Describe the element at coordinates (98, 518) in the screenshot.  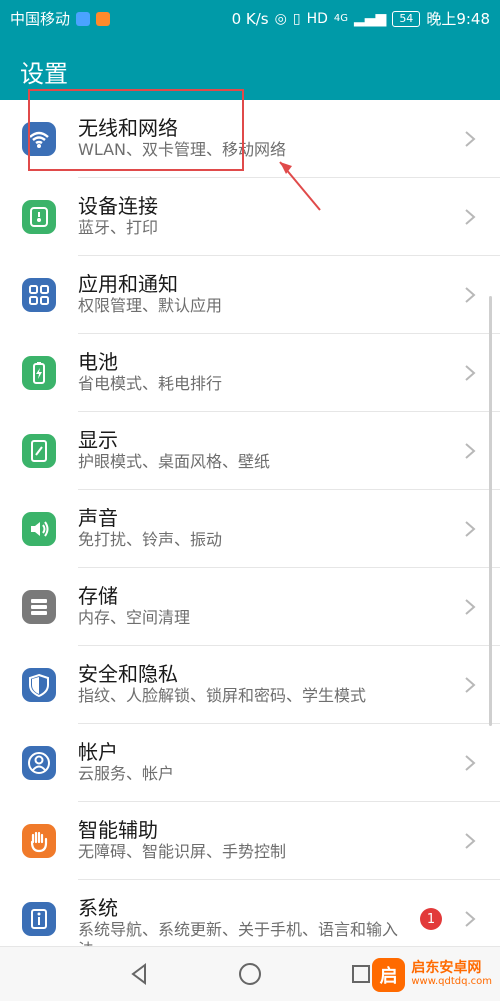
I see `settings-item-title: 声音` at that location.